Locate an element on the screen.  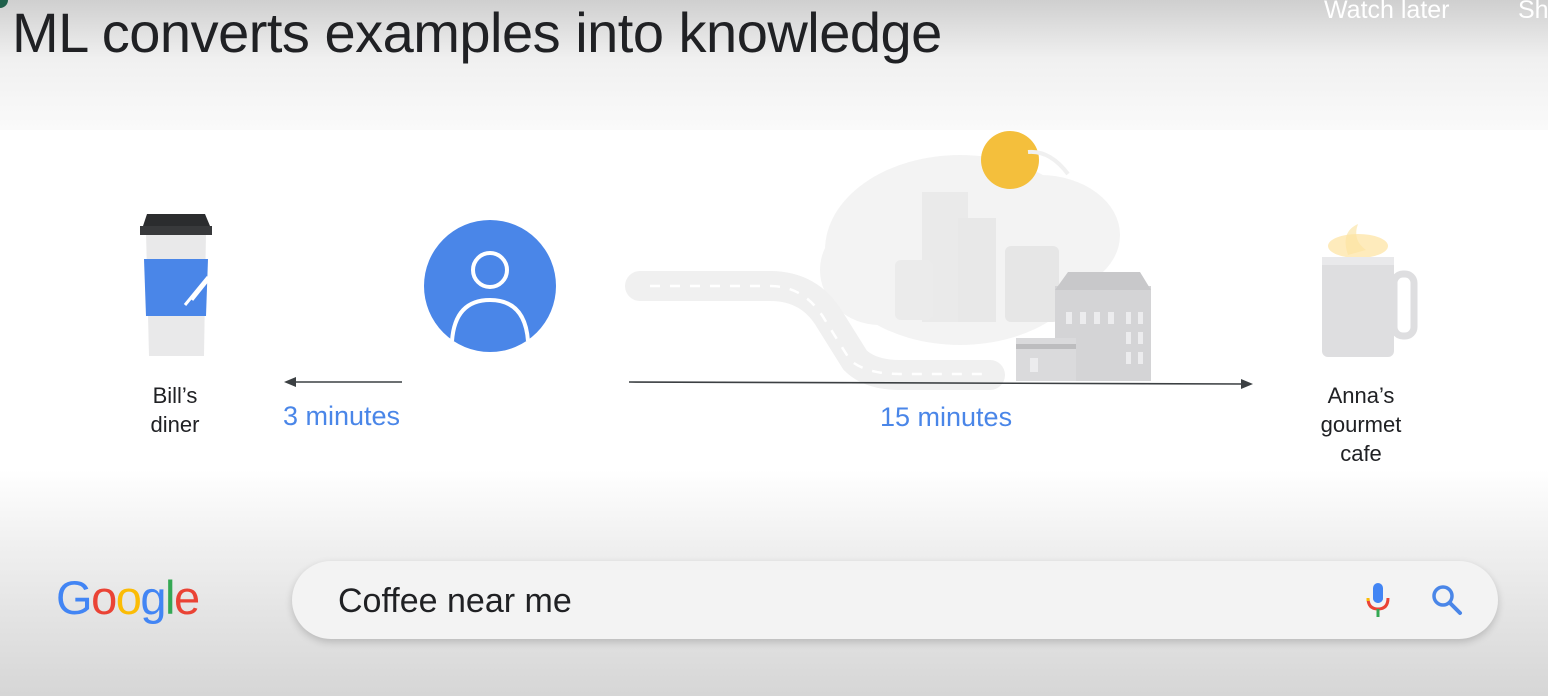
google-logo: Google is located at coordinates (128, 597).